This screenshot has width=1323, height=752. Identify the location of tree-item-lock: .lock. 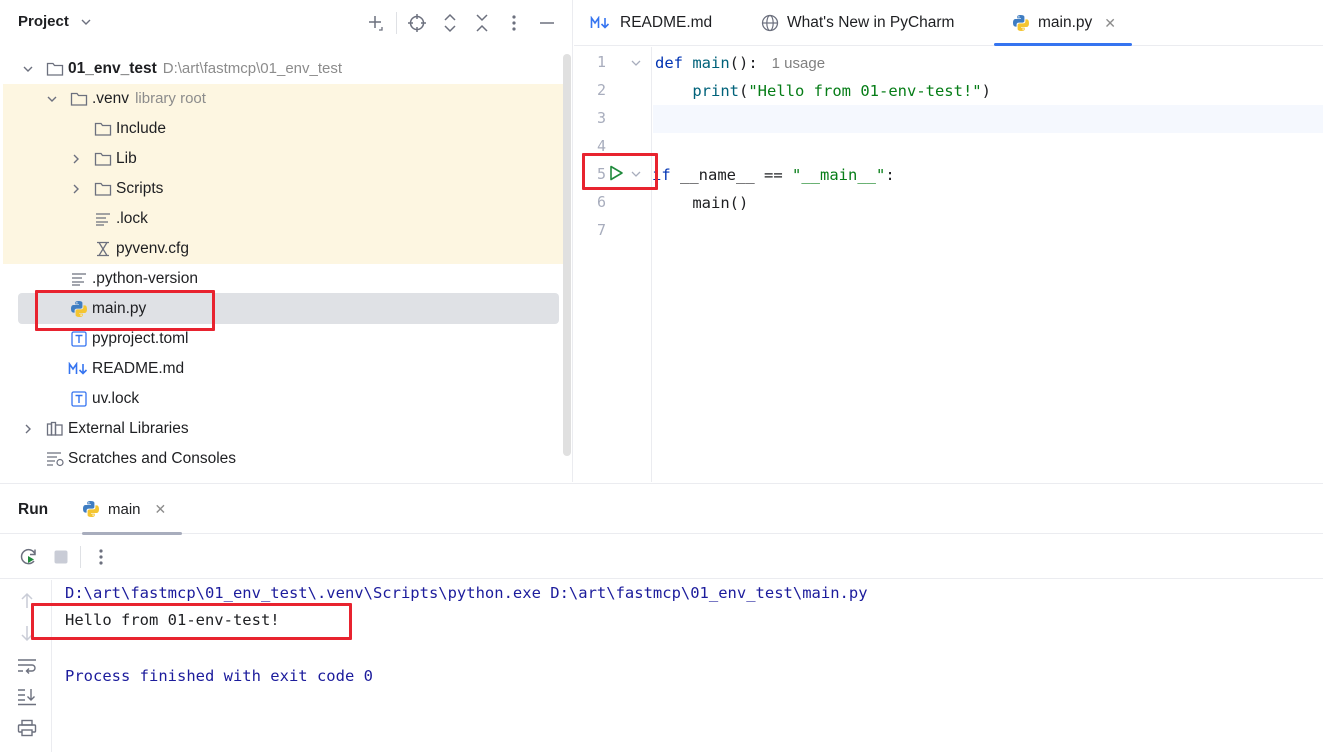
(283, 219).